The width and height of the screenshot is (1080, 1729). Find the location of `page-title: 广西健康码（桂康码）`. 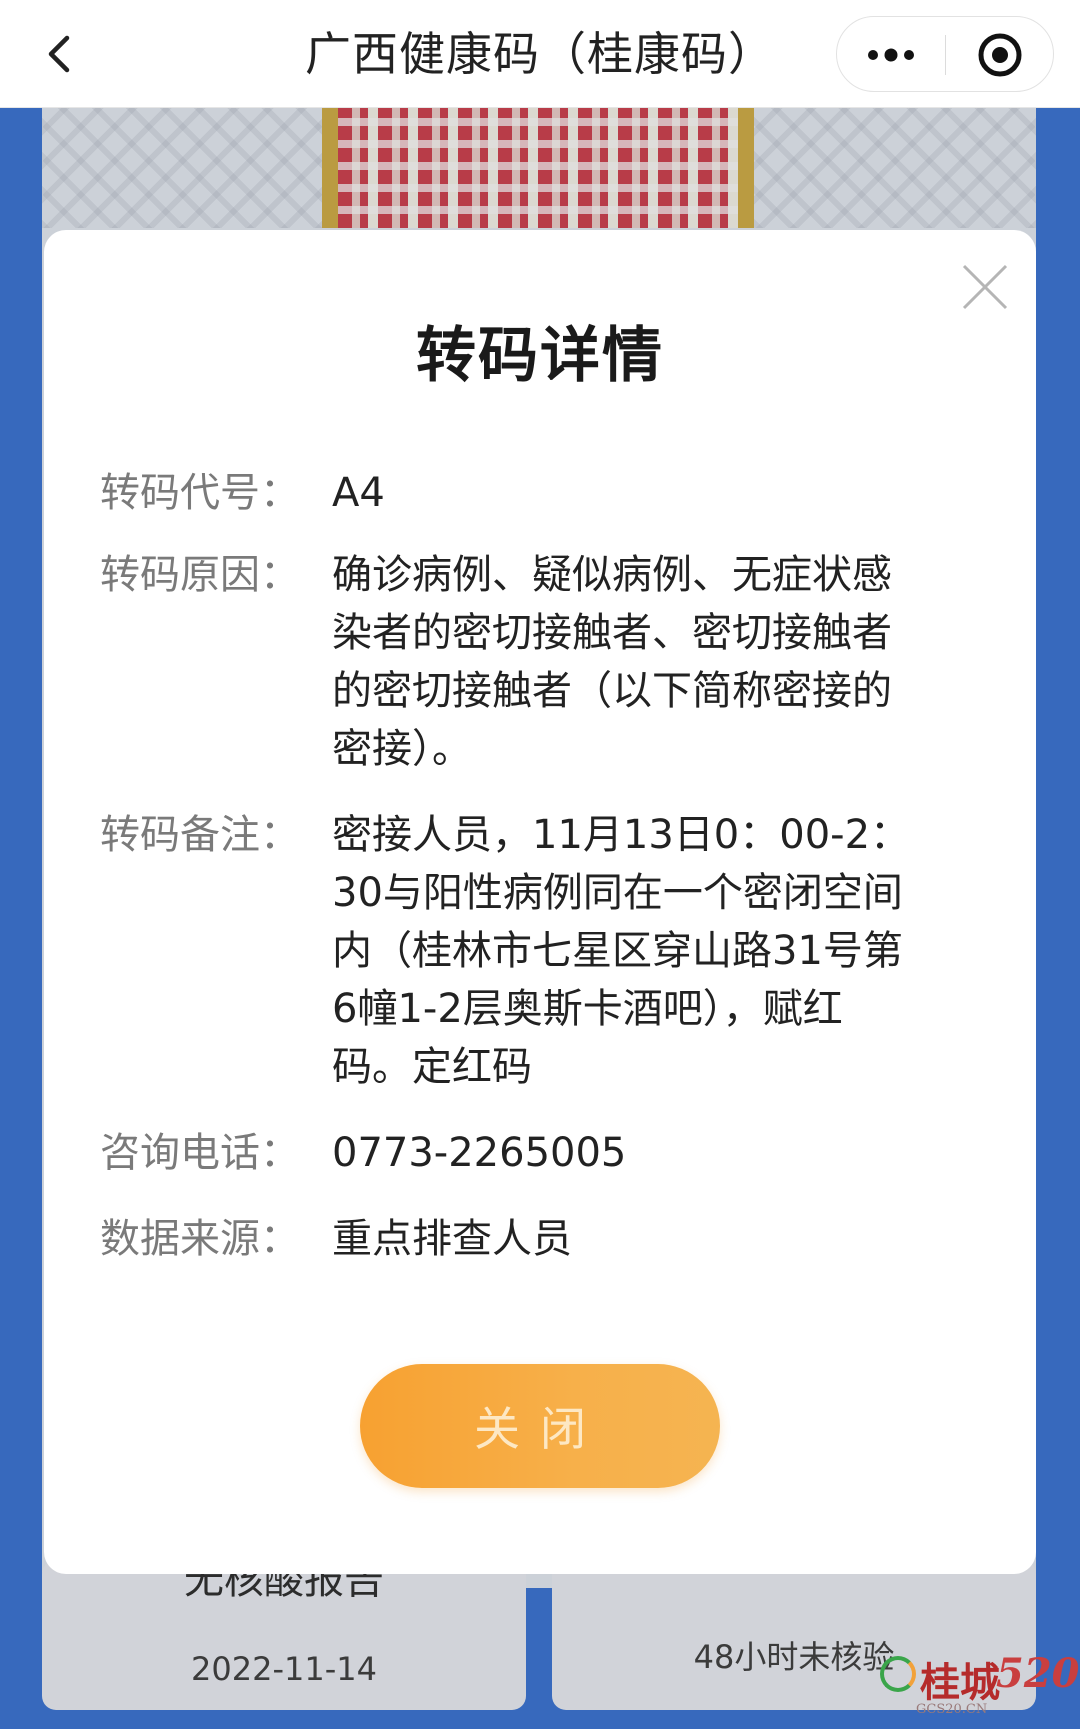

page-title: 广西健康码（桂康码） is located at coordinates (540, 54).